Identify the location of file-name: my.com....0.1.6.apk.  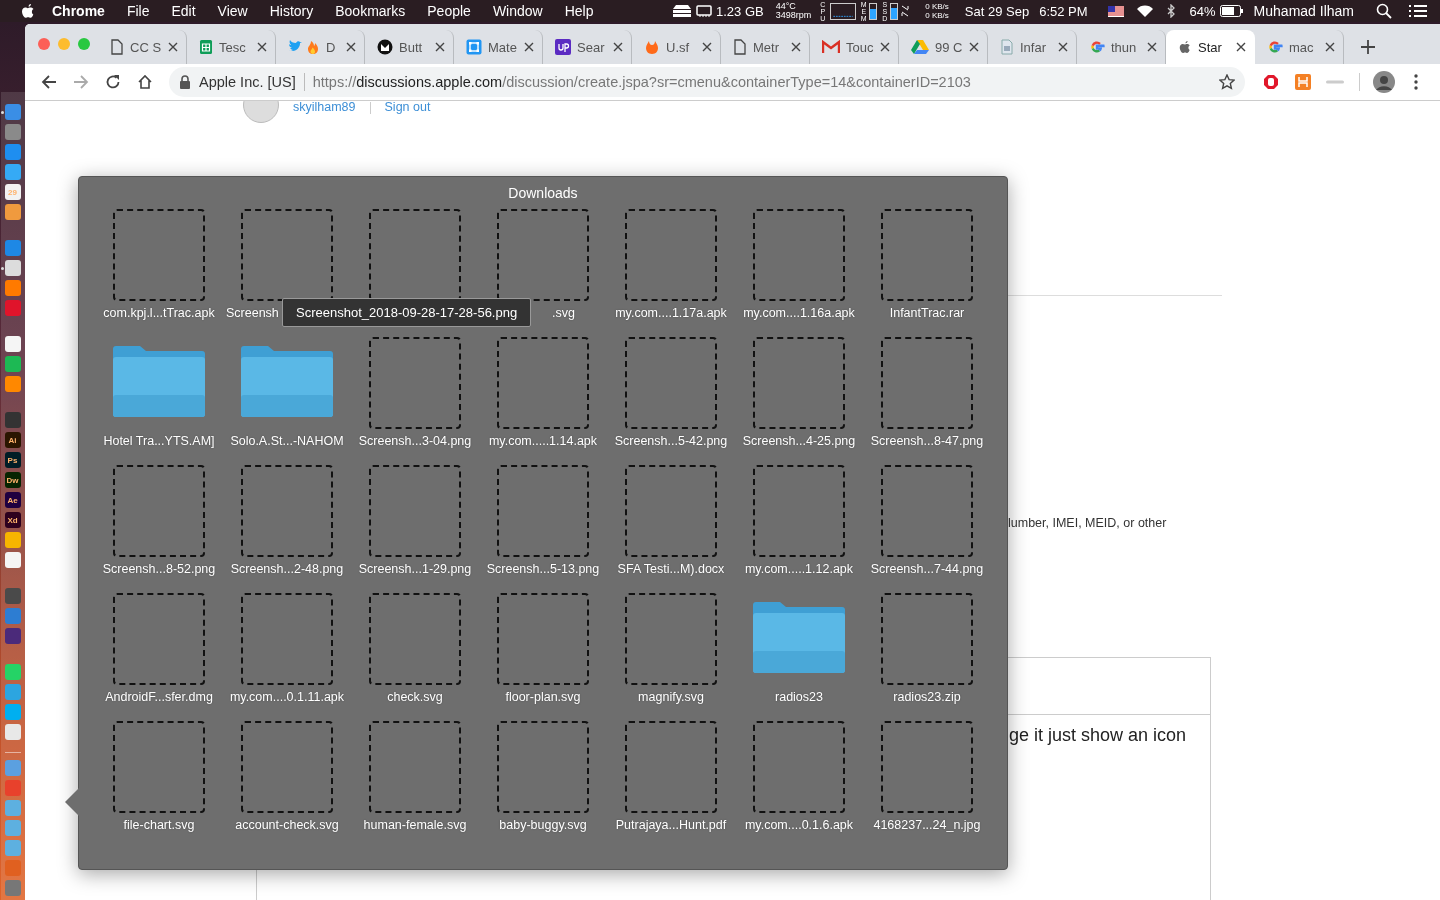
(799, 825).